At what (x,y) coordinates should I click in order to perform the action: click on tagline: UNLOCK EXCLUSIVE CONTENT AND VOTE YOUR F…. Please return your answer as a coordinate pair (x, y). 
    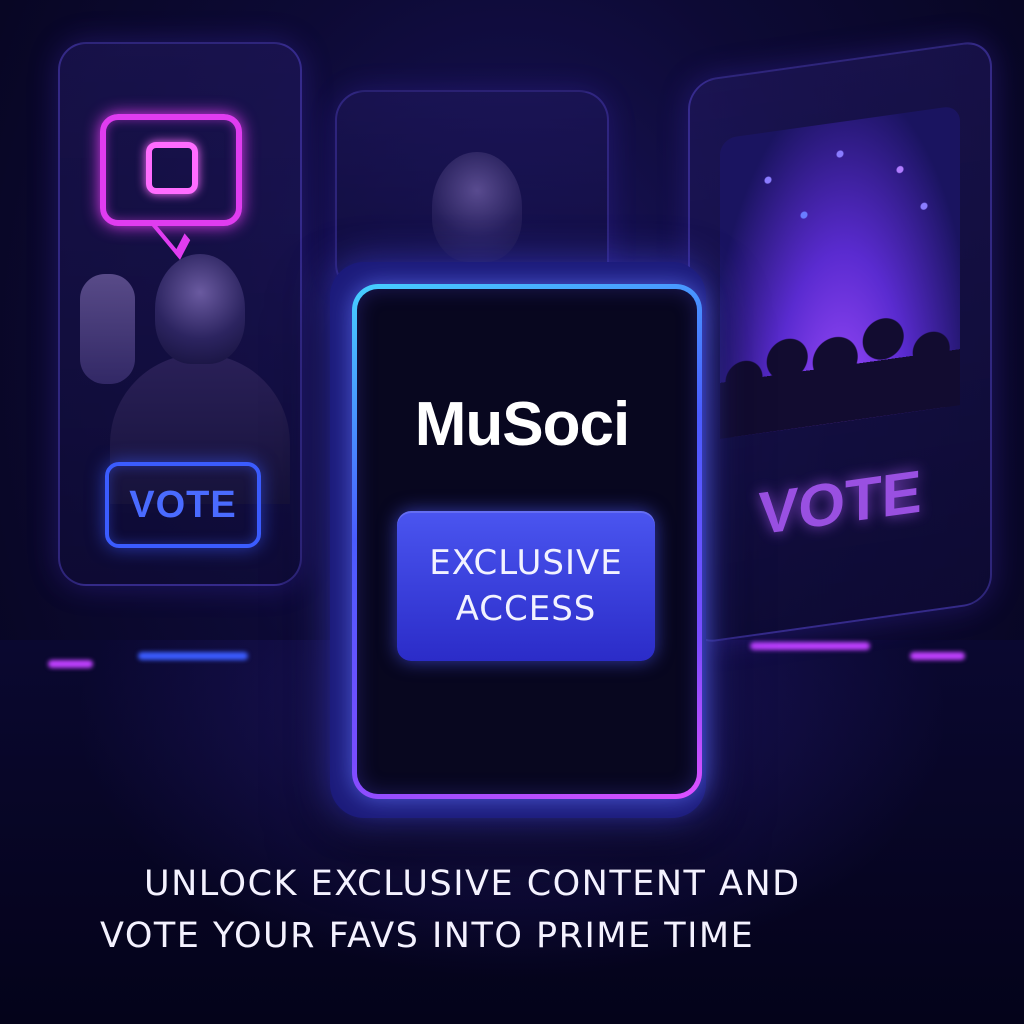
    Looking at the image, I should click on (520, 910).